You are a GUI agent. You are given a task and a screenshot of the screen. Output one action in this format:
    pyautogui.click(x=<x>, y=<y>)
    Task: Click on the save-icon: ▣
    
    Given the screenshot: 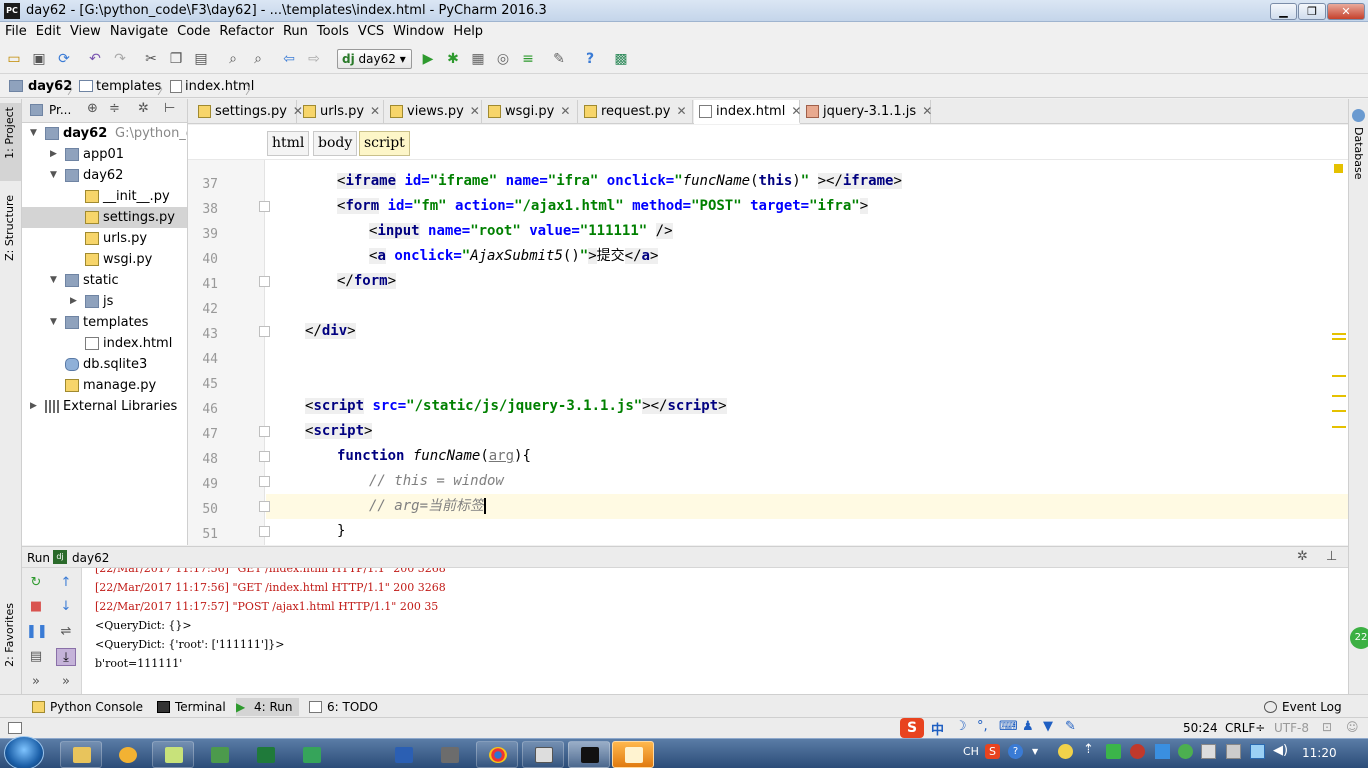 What is the action you would take?
    pyautogui.click(x=39, y=59)
    